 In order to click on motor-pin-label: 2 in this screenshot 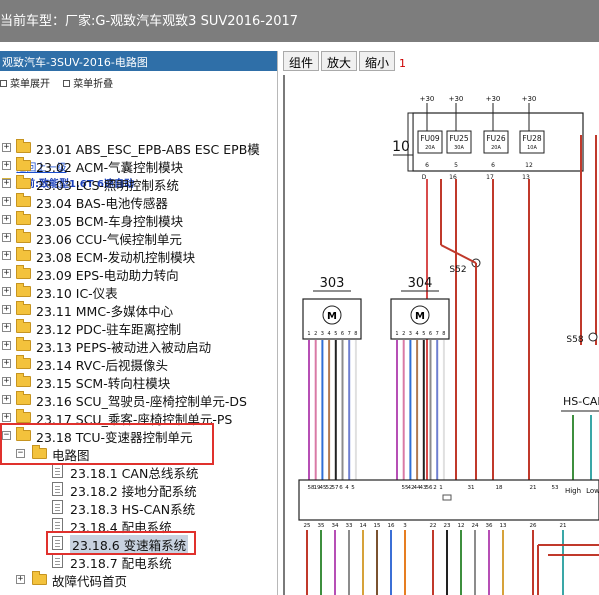, I will do `click(315, 334)`.